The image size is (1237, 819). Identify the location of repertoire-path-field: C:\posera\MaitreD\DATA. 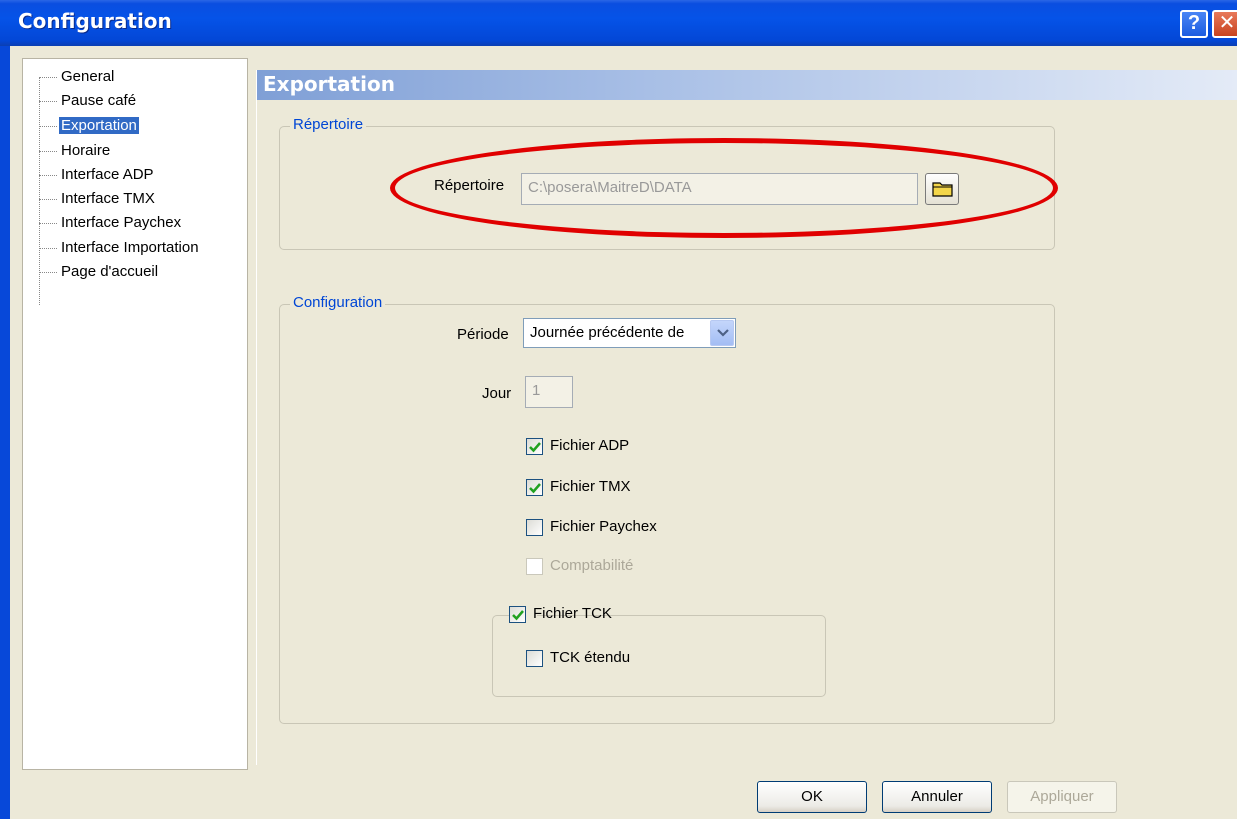
(719, 189).